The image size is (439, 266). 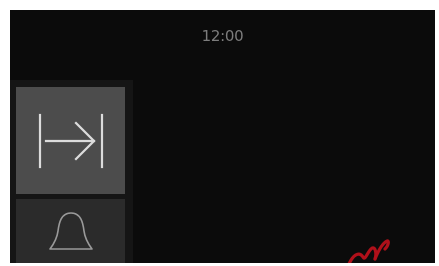 I want to click on clock-time: 12:00, so click(x=222, y=36).